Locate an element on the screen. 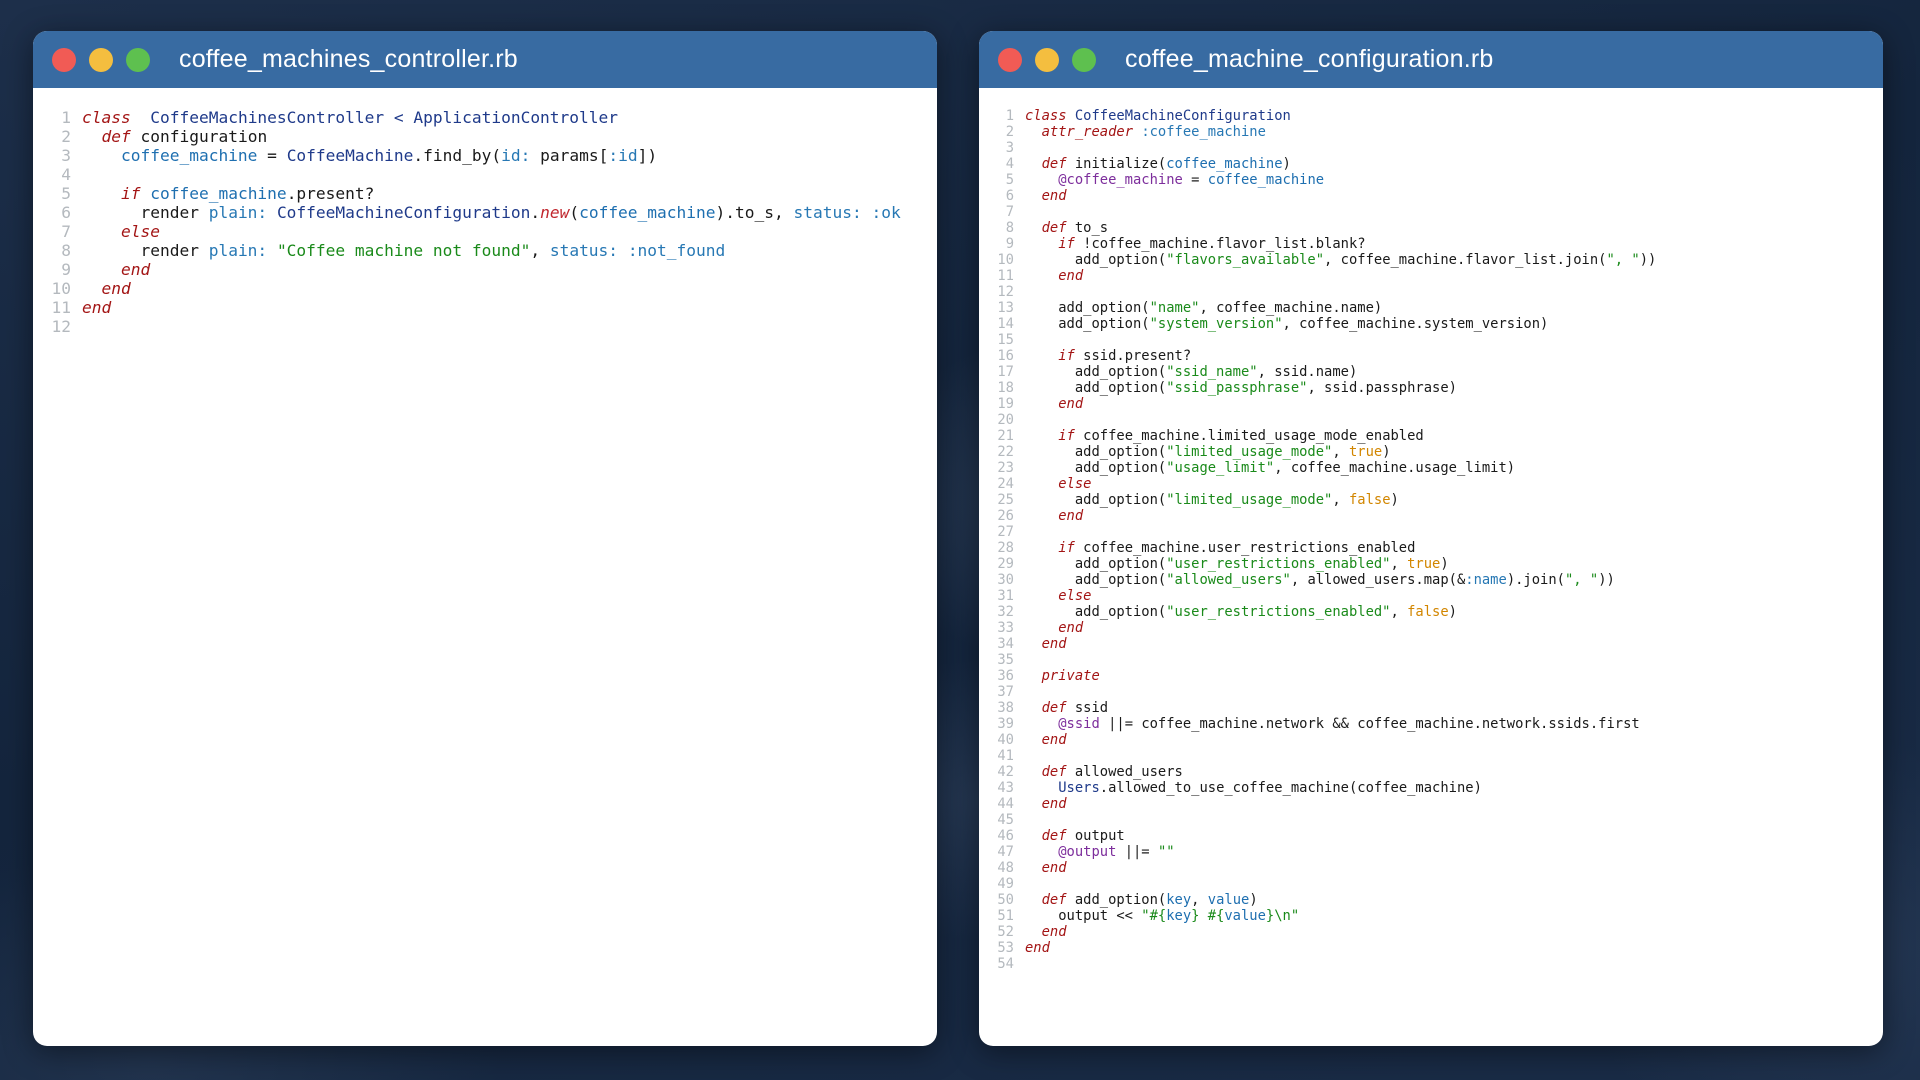 The width and height of the screenshot is (1920, 1080). code-line: 17 add_option("ssid_name", ssid.name) is located at coordinates (1431, 372).